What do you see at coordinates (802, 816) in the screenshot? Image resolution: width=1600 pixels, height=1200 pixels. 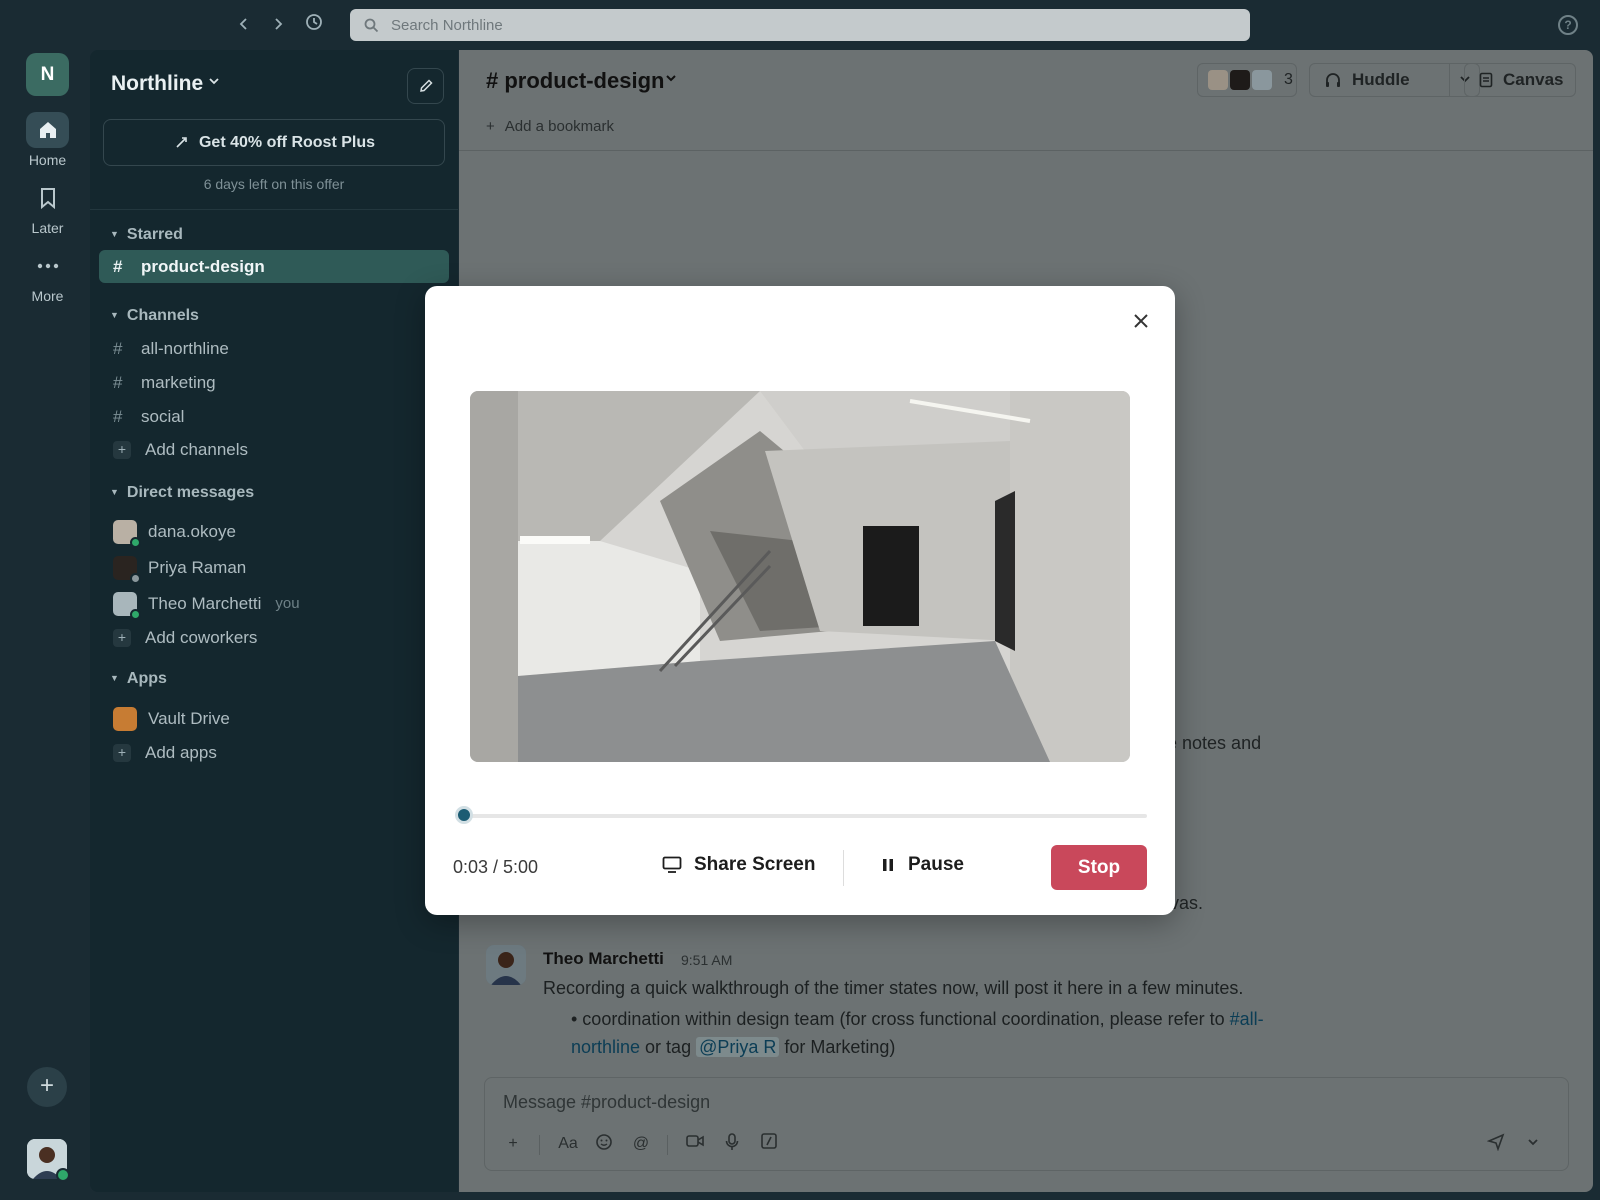 I see `recording-progress-track` at bounding box center [802, 816].